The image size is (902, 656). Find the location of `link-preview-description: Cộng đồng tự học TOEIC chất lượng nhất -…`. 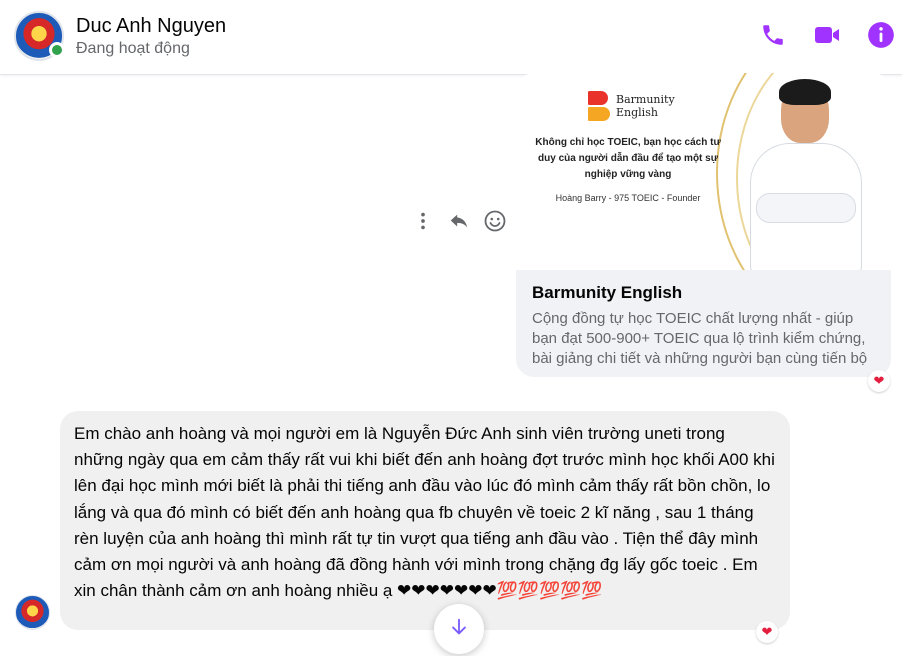

link-preview-description: Cộng đồng tự học TOEIC chất lượng nhất -… is located at coordinates (700, 338).